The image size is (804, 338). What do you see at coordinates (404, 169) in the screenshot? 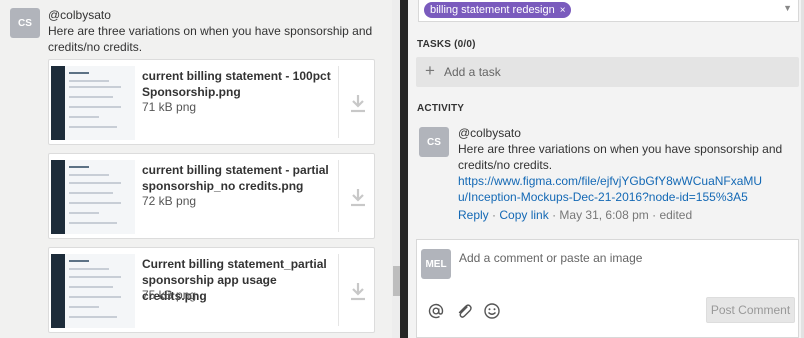
I see `pane-divider` at bounding box center [404, 169].